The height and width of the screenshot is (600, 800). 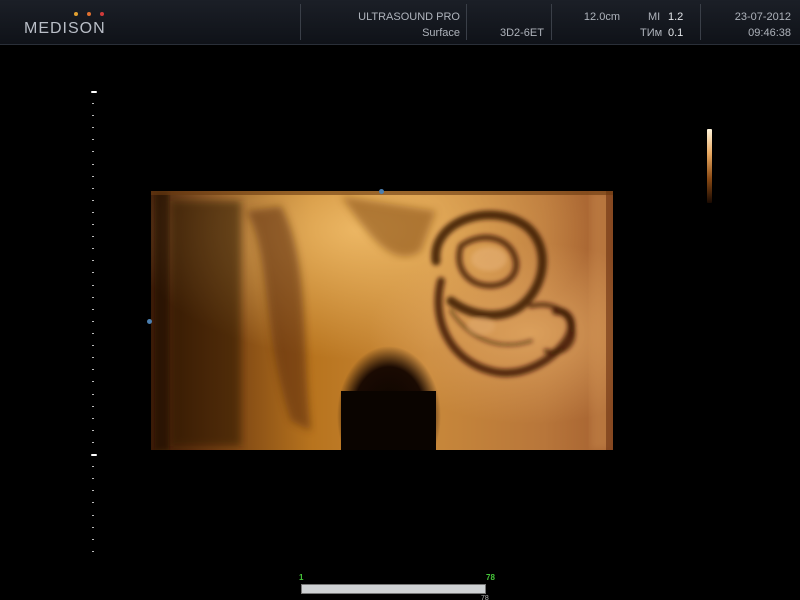 I want to click on mi-label: MI, so click(x=654, y=17).